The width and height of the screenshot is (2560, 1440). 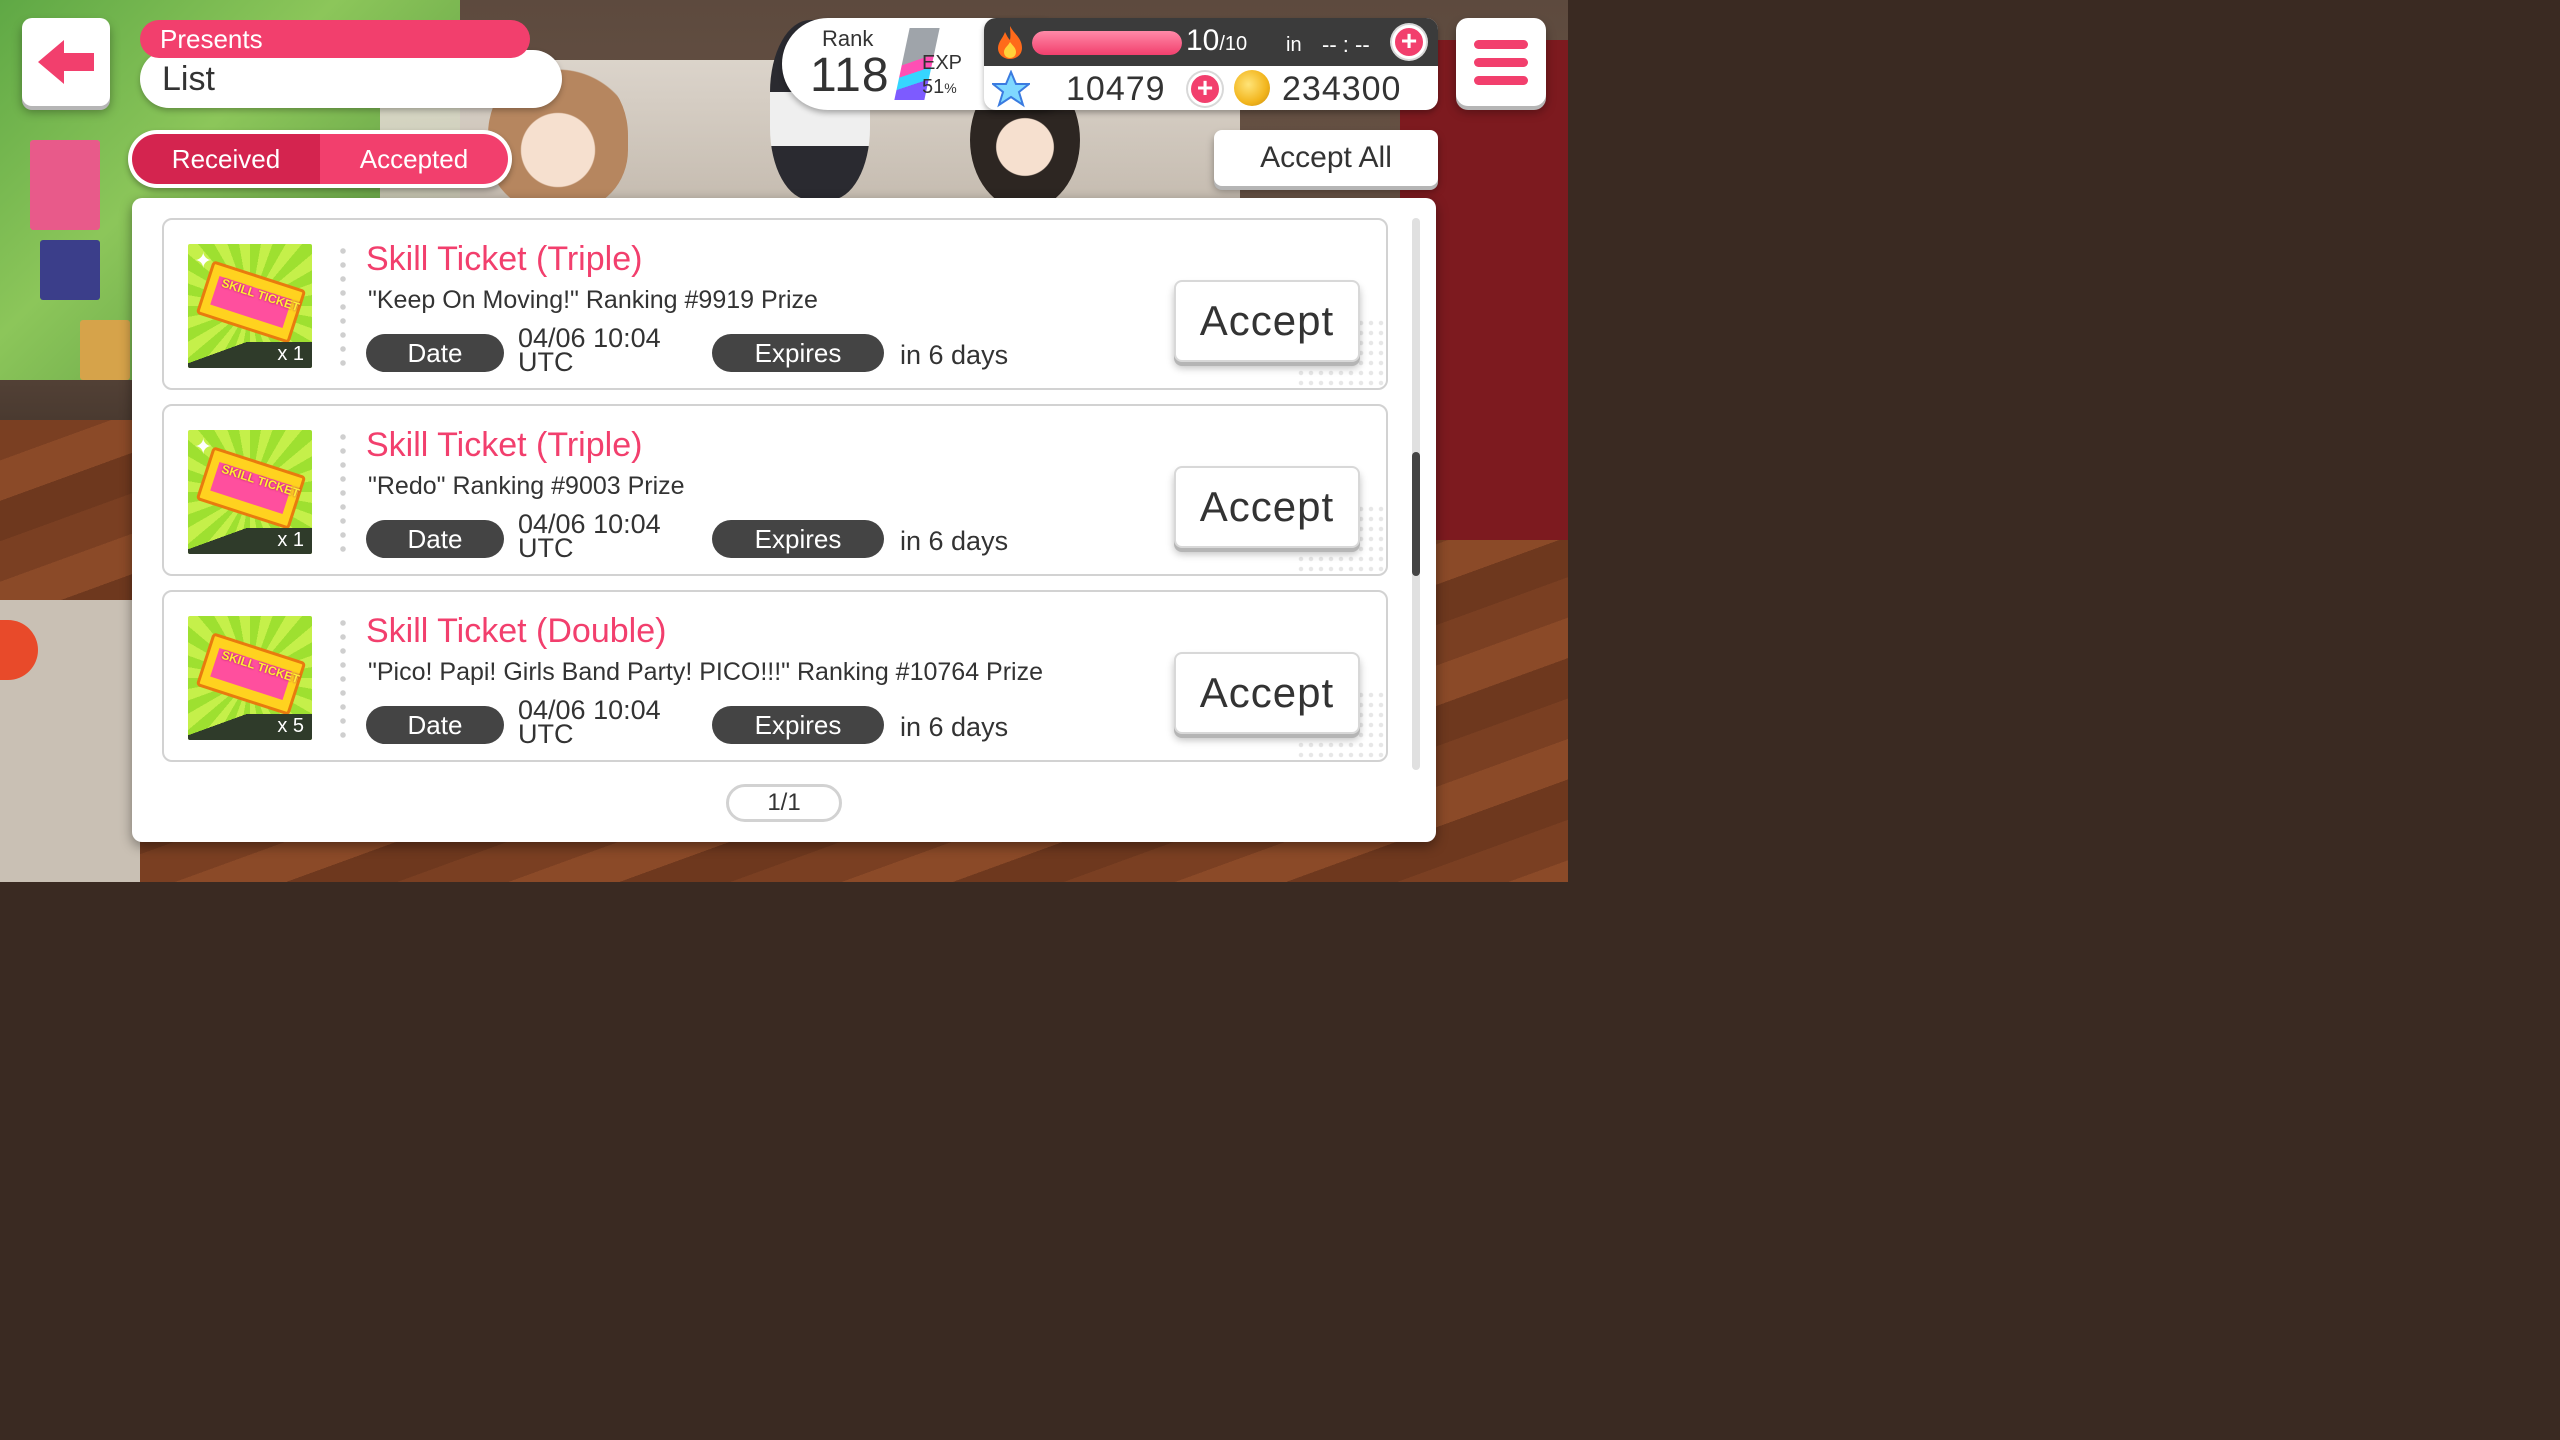 What do you see at coordinates (933, 87) in the screenshot?
I see `exp-percent: 51` at bounding box center [933, 87].